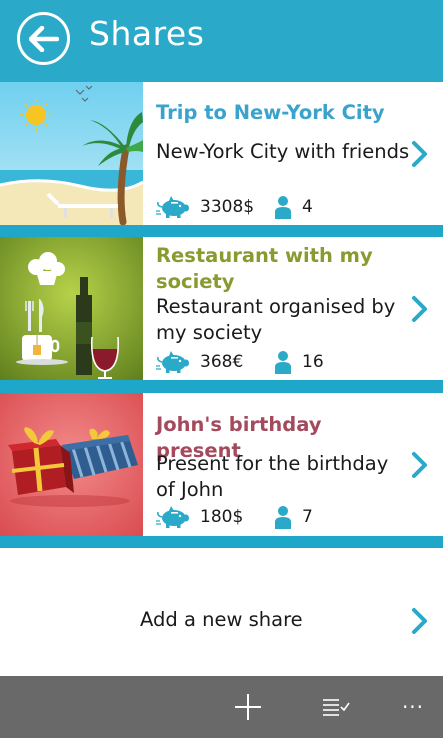 The image size is (443, 738). I want to click on list-select-icon, so click(336, 707).